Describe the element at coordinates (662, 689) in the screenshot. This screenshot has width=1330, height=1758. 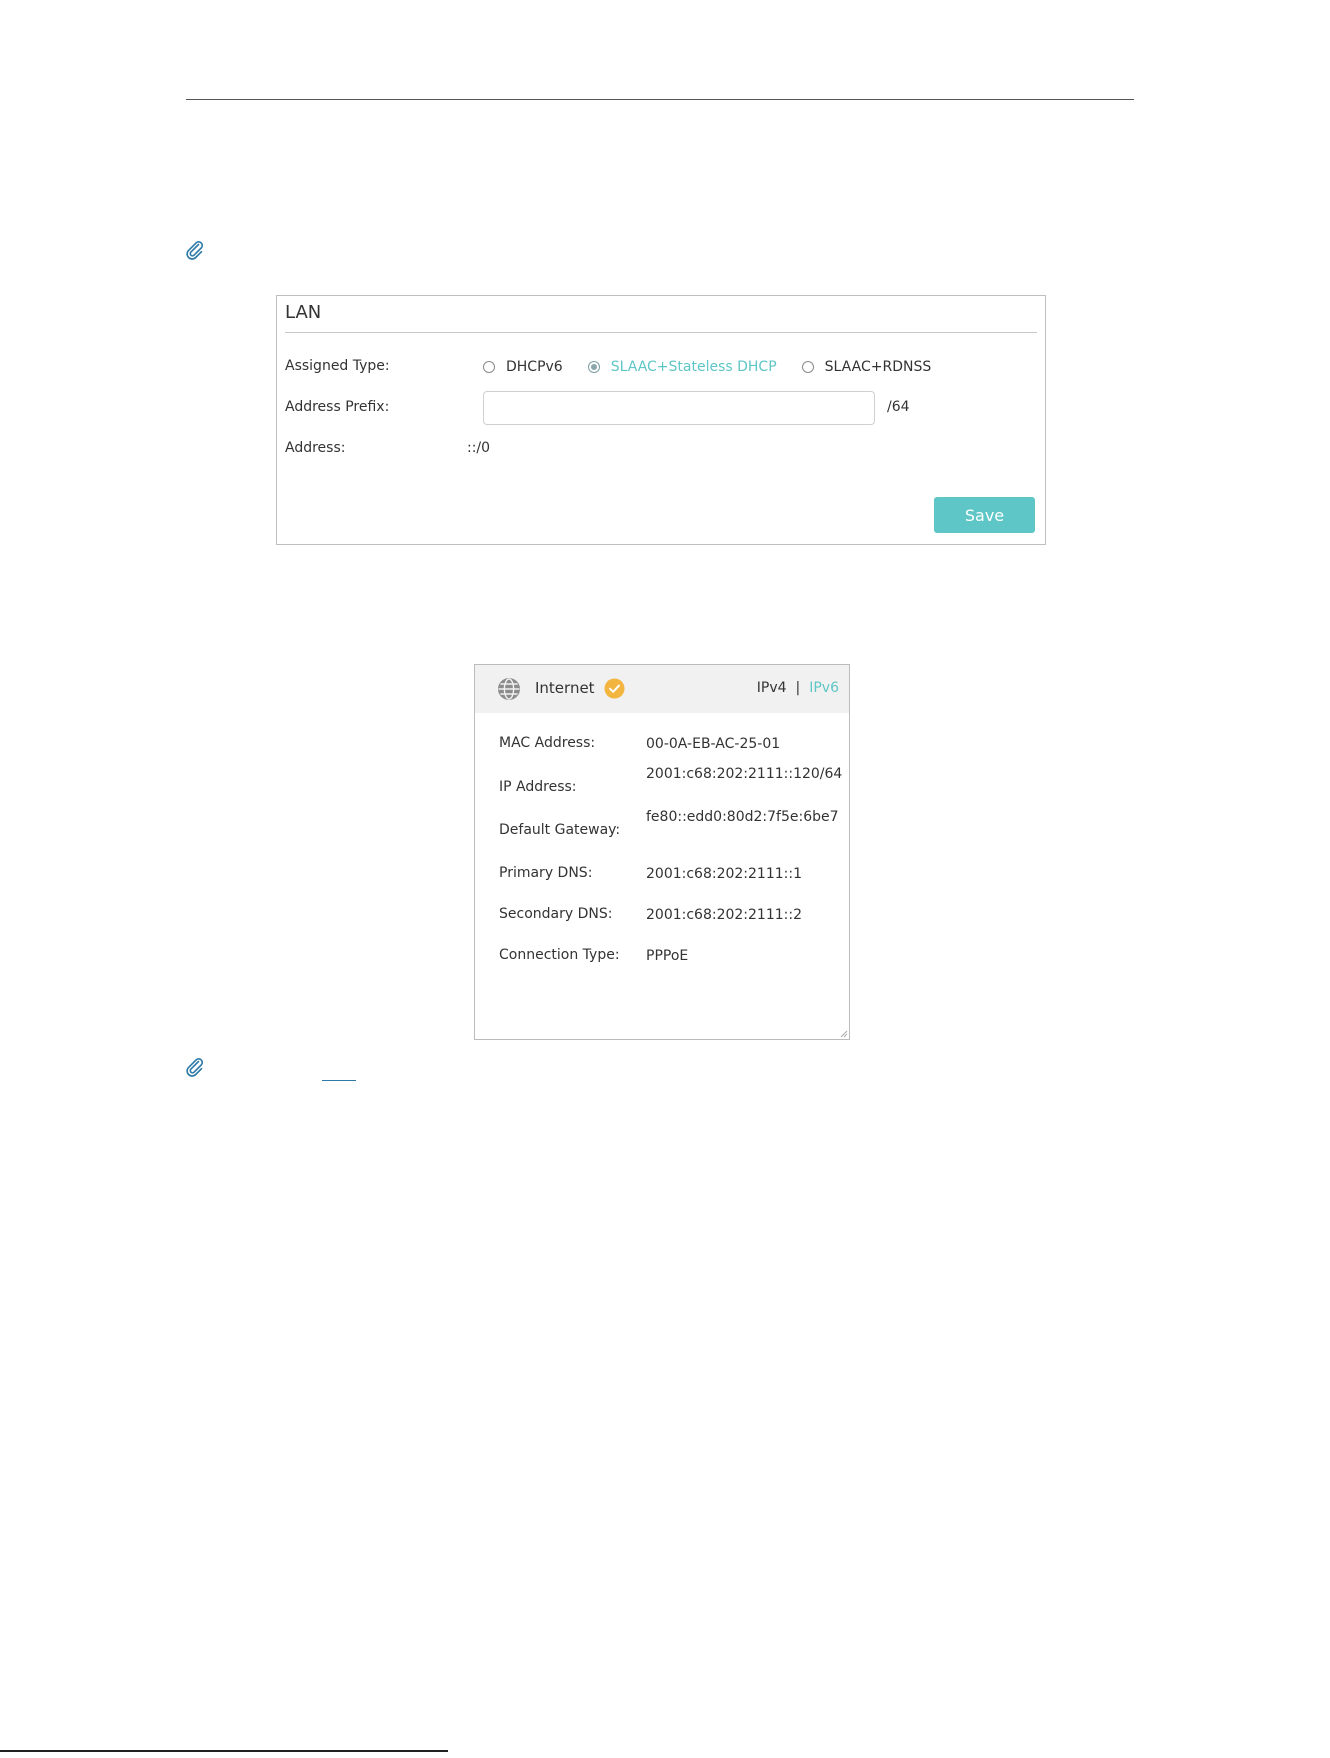
I see `internet-status-header: Internet IPv4 | IPv6` at that location.